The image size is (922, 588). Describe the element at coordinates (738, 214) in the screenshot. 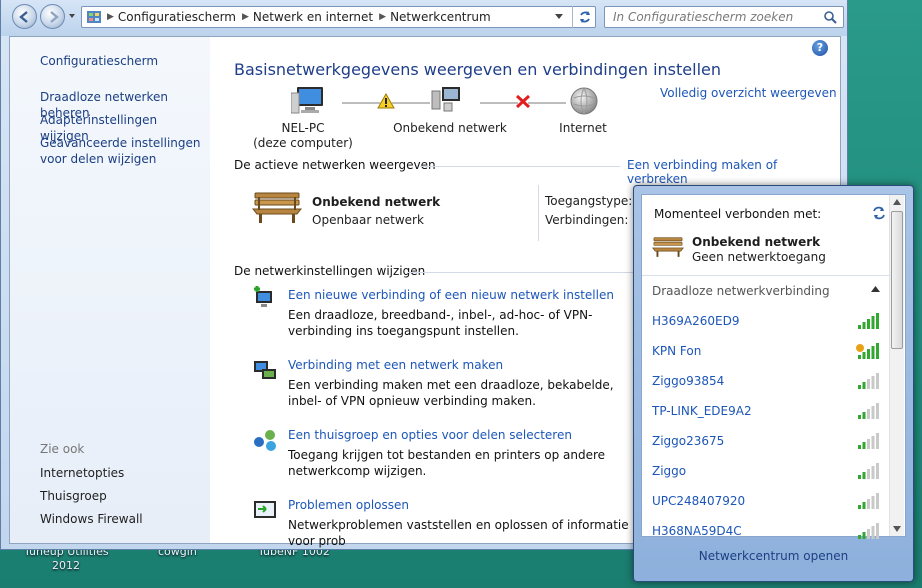

I see `flyout-heading: Momenteel verbonden met:` at that location.